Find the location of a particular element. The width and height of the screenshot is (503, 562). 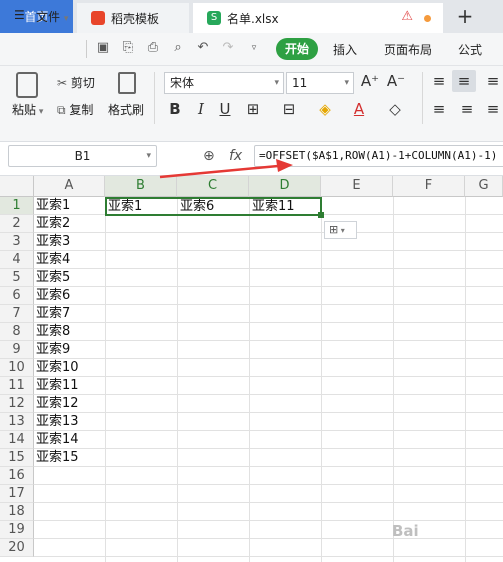

export-icon: ⎘ is located at coordinates (128, 48).